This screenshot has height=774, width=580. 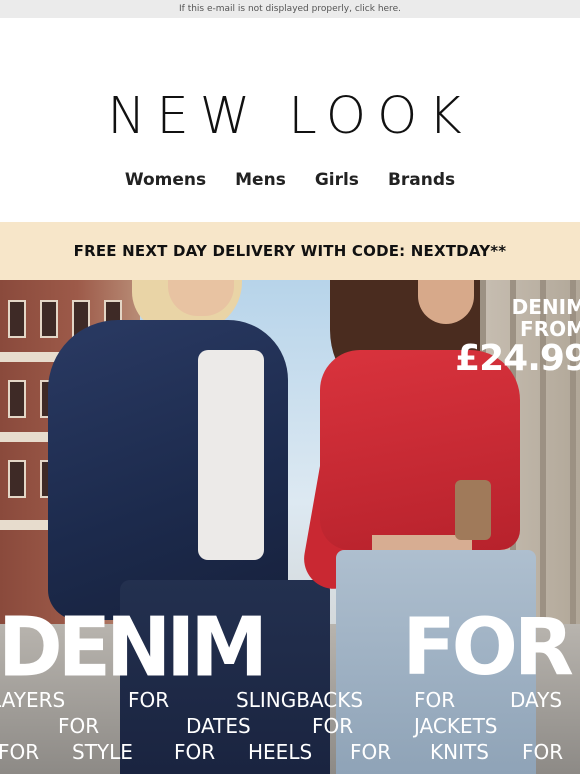 I want to click on word: DATES, so click(x=218, y=726).